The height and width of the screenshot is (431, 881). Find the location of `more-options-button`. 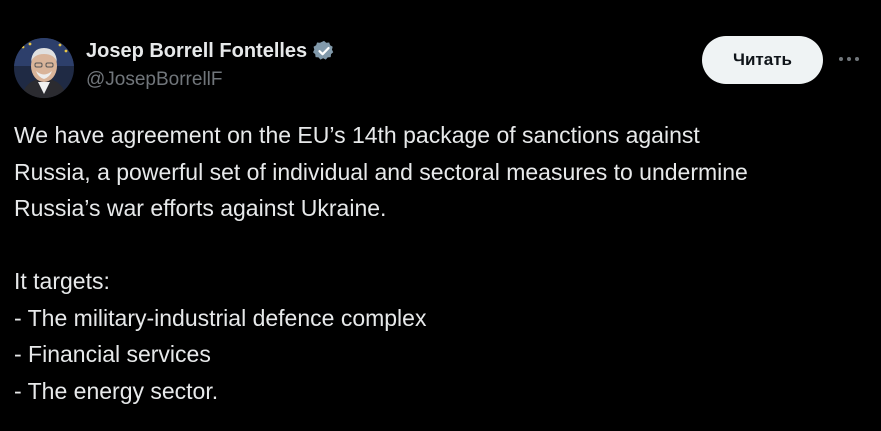

more-options-button is located at coordinates (849, 59).